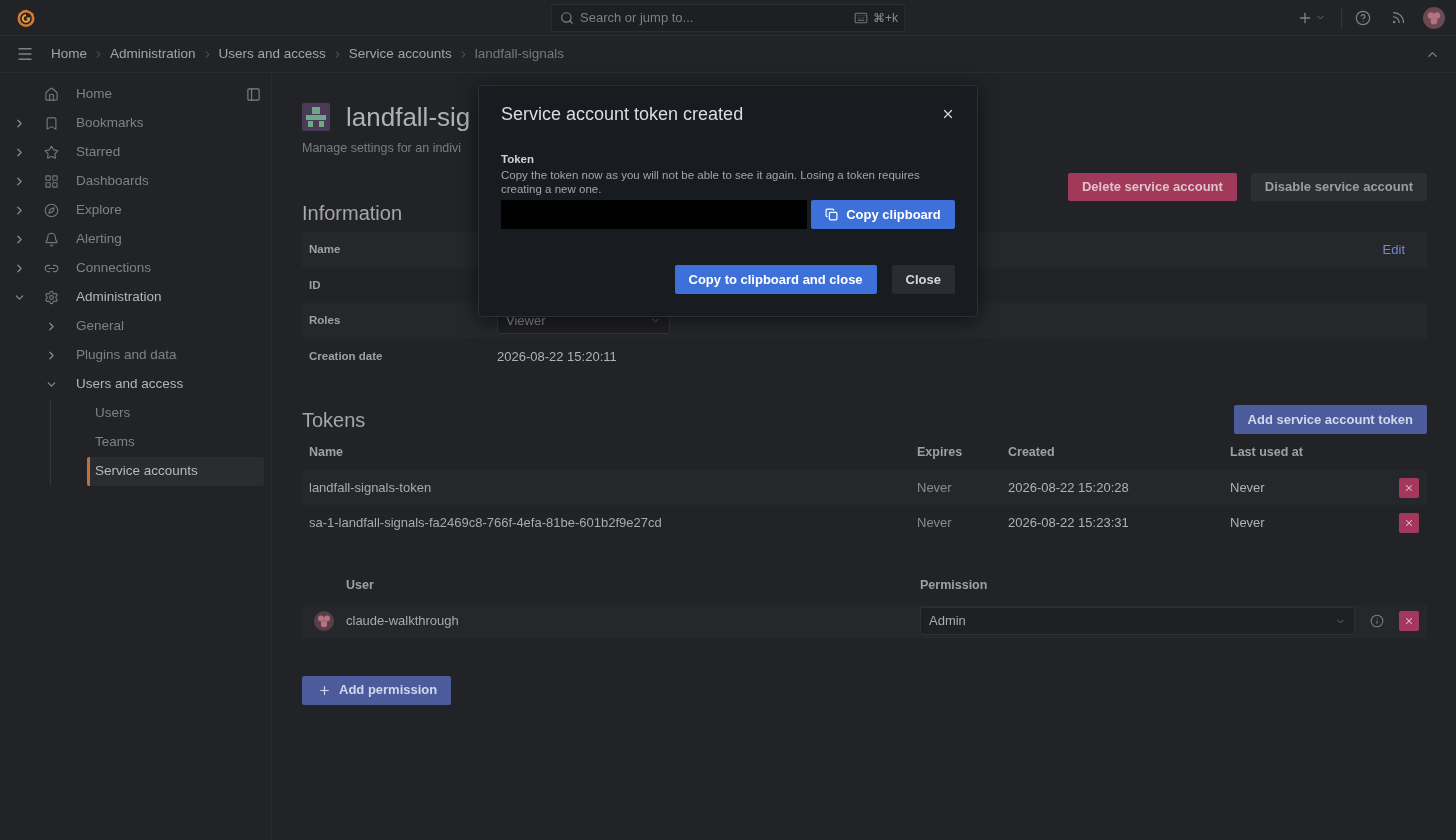 Image resolution: width=1456 pixels, height=840 pixels. What do you see at coordinates (26, 17) in the screenshot?
I see `logo-icon` at bounding box center [26, 17].